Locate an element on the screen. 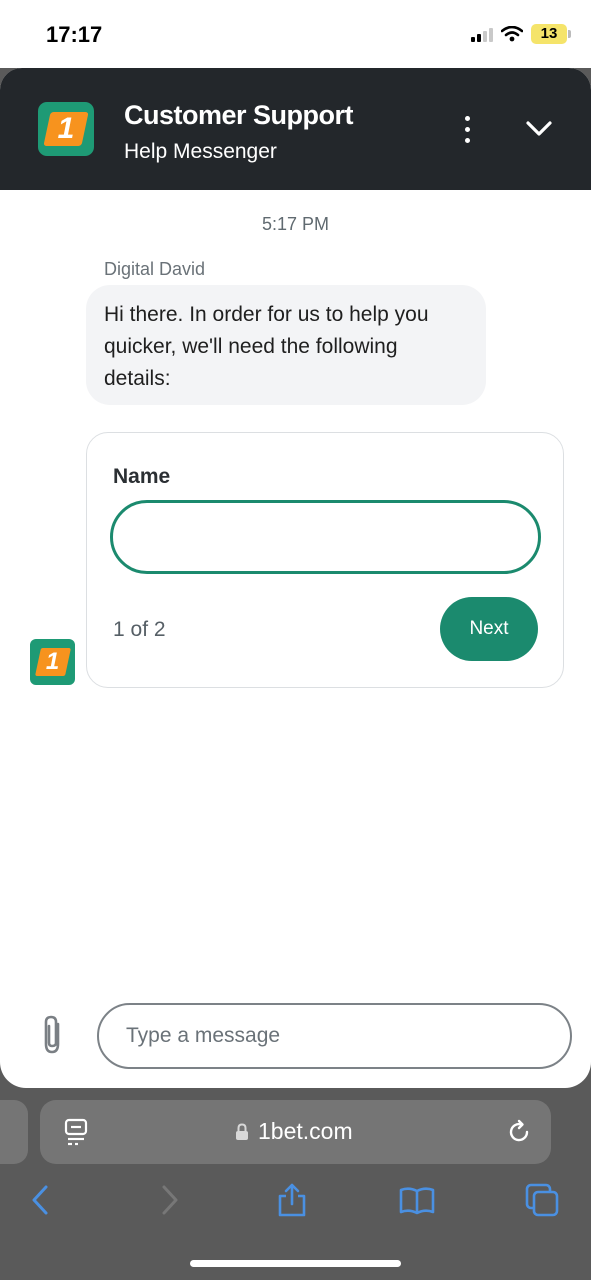 This screenshot has height=1280, width=591. address-bar: 1bet.com is located at coordinates (295, 1132).